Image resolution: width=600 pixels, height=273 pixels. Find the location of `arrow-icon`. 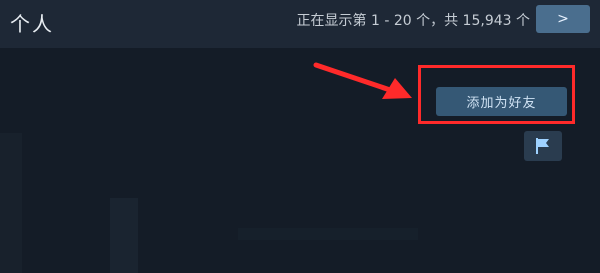

arrow-icon is located at coordinates (362, 80).